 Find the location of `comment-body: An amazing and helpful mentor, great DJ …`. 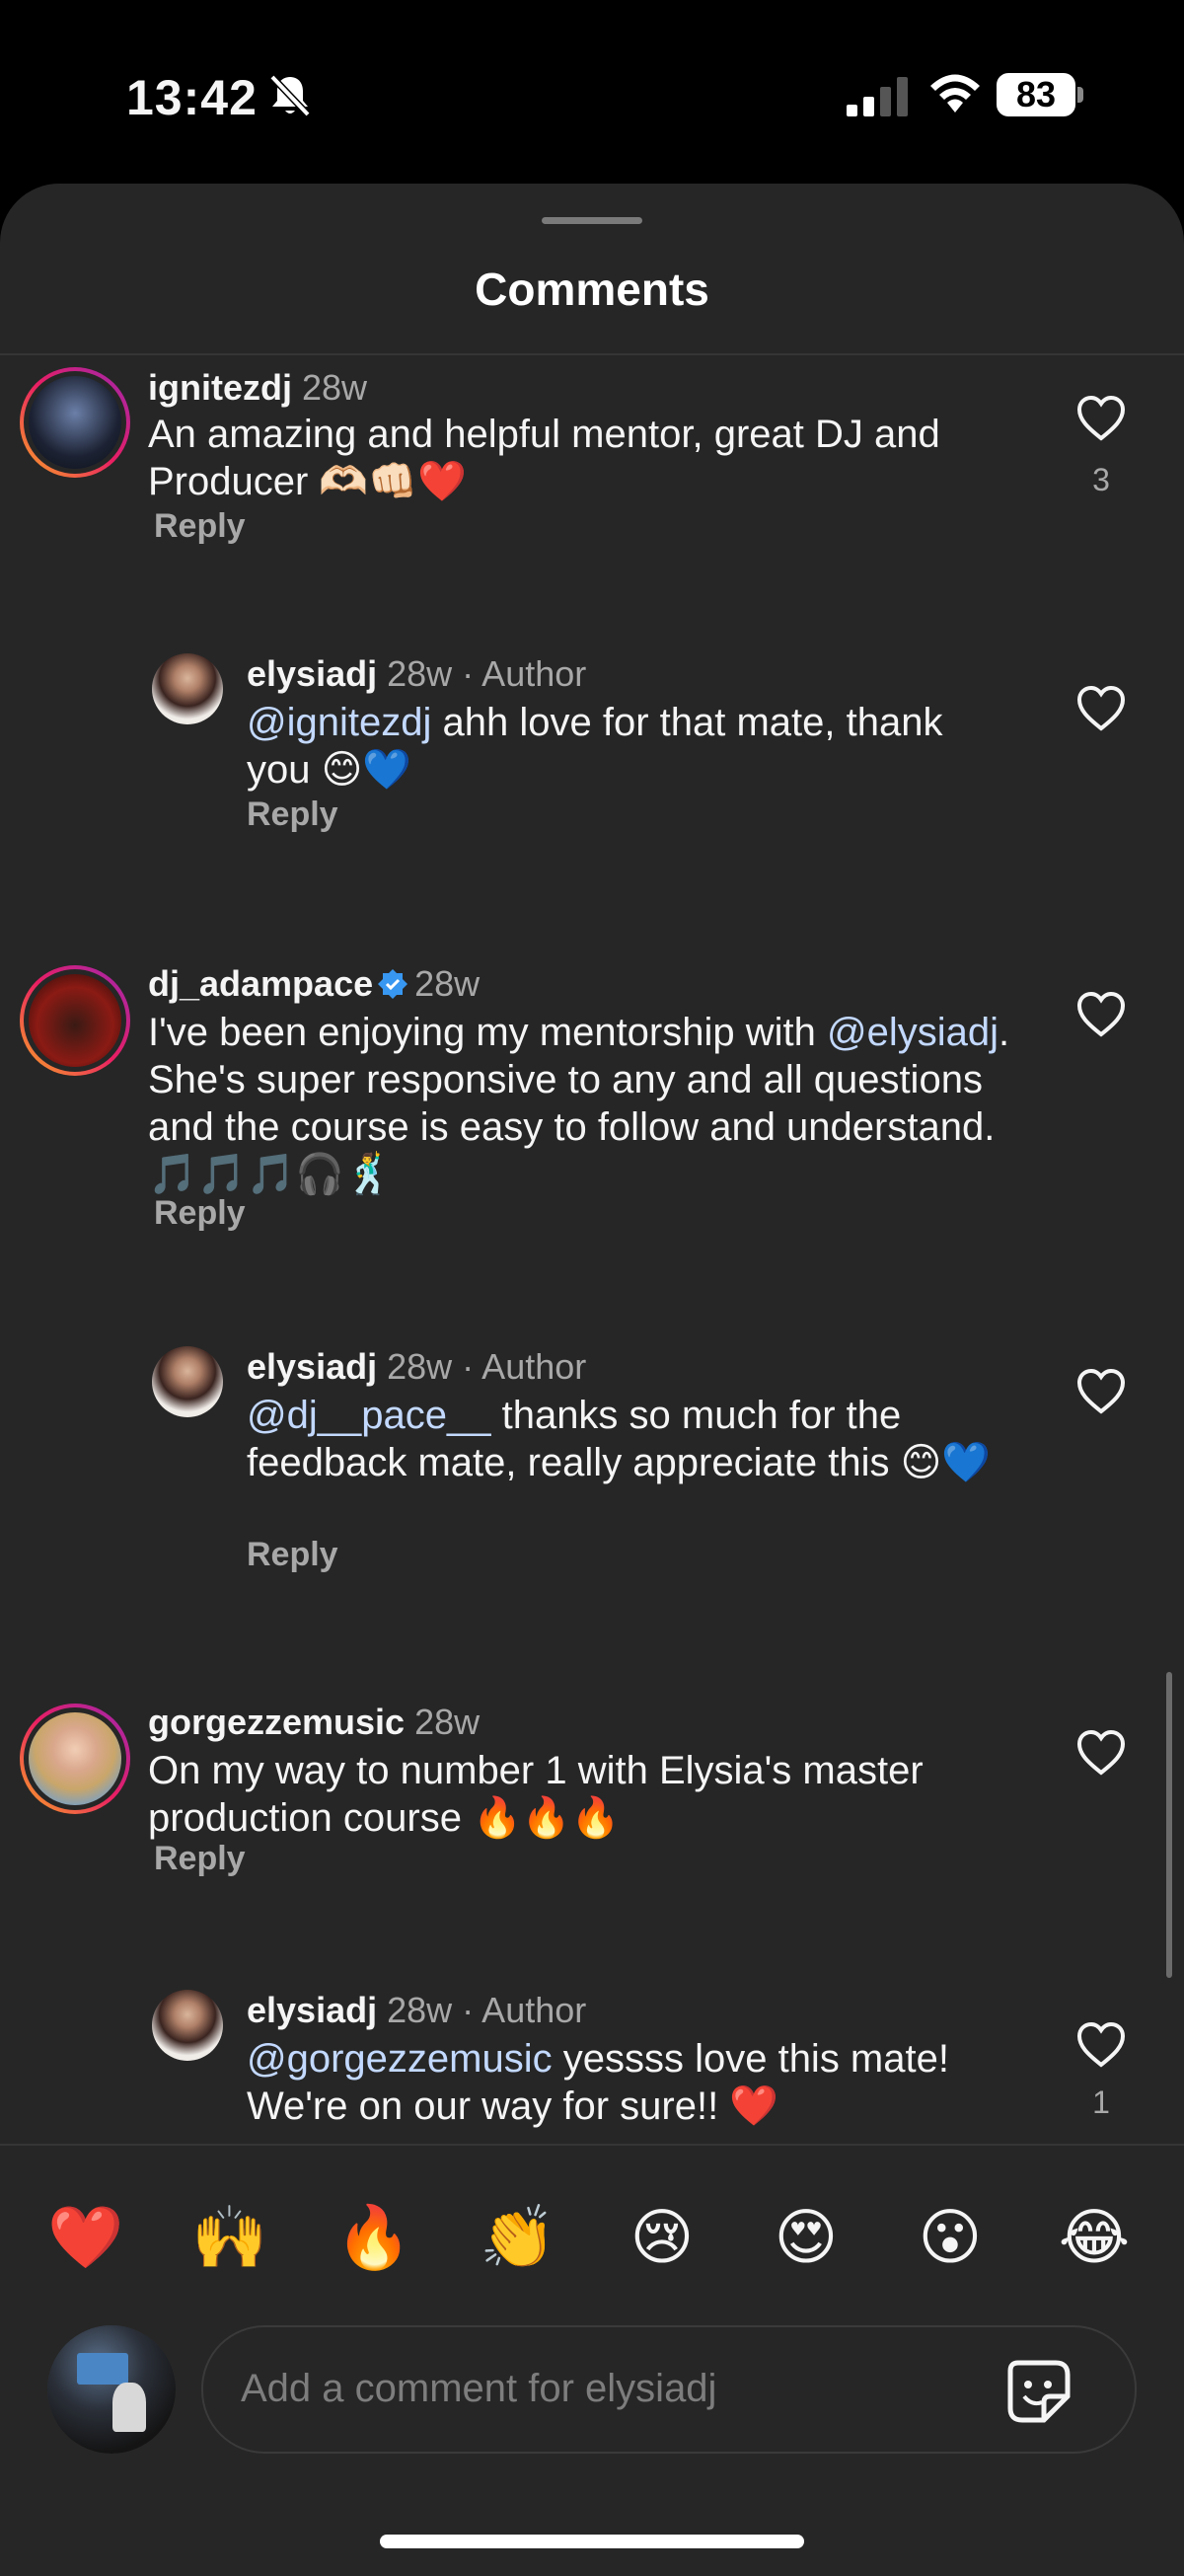

comment-body: An amazing and helpful mentor, great DJ … is located at coordinates (544, 458).